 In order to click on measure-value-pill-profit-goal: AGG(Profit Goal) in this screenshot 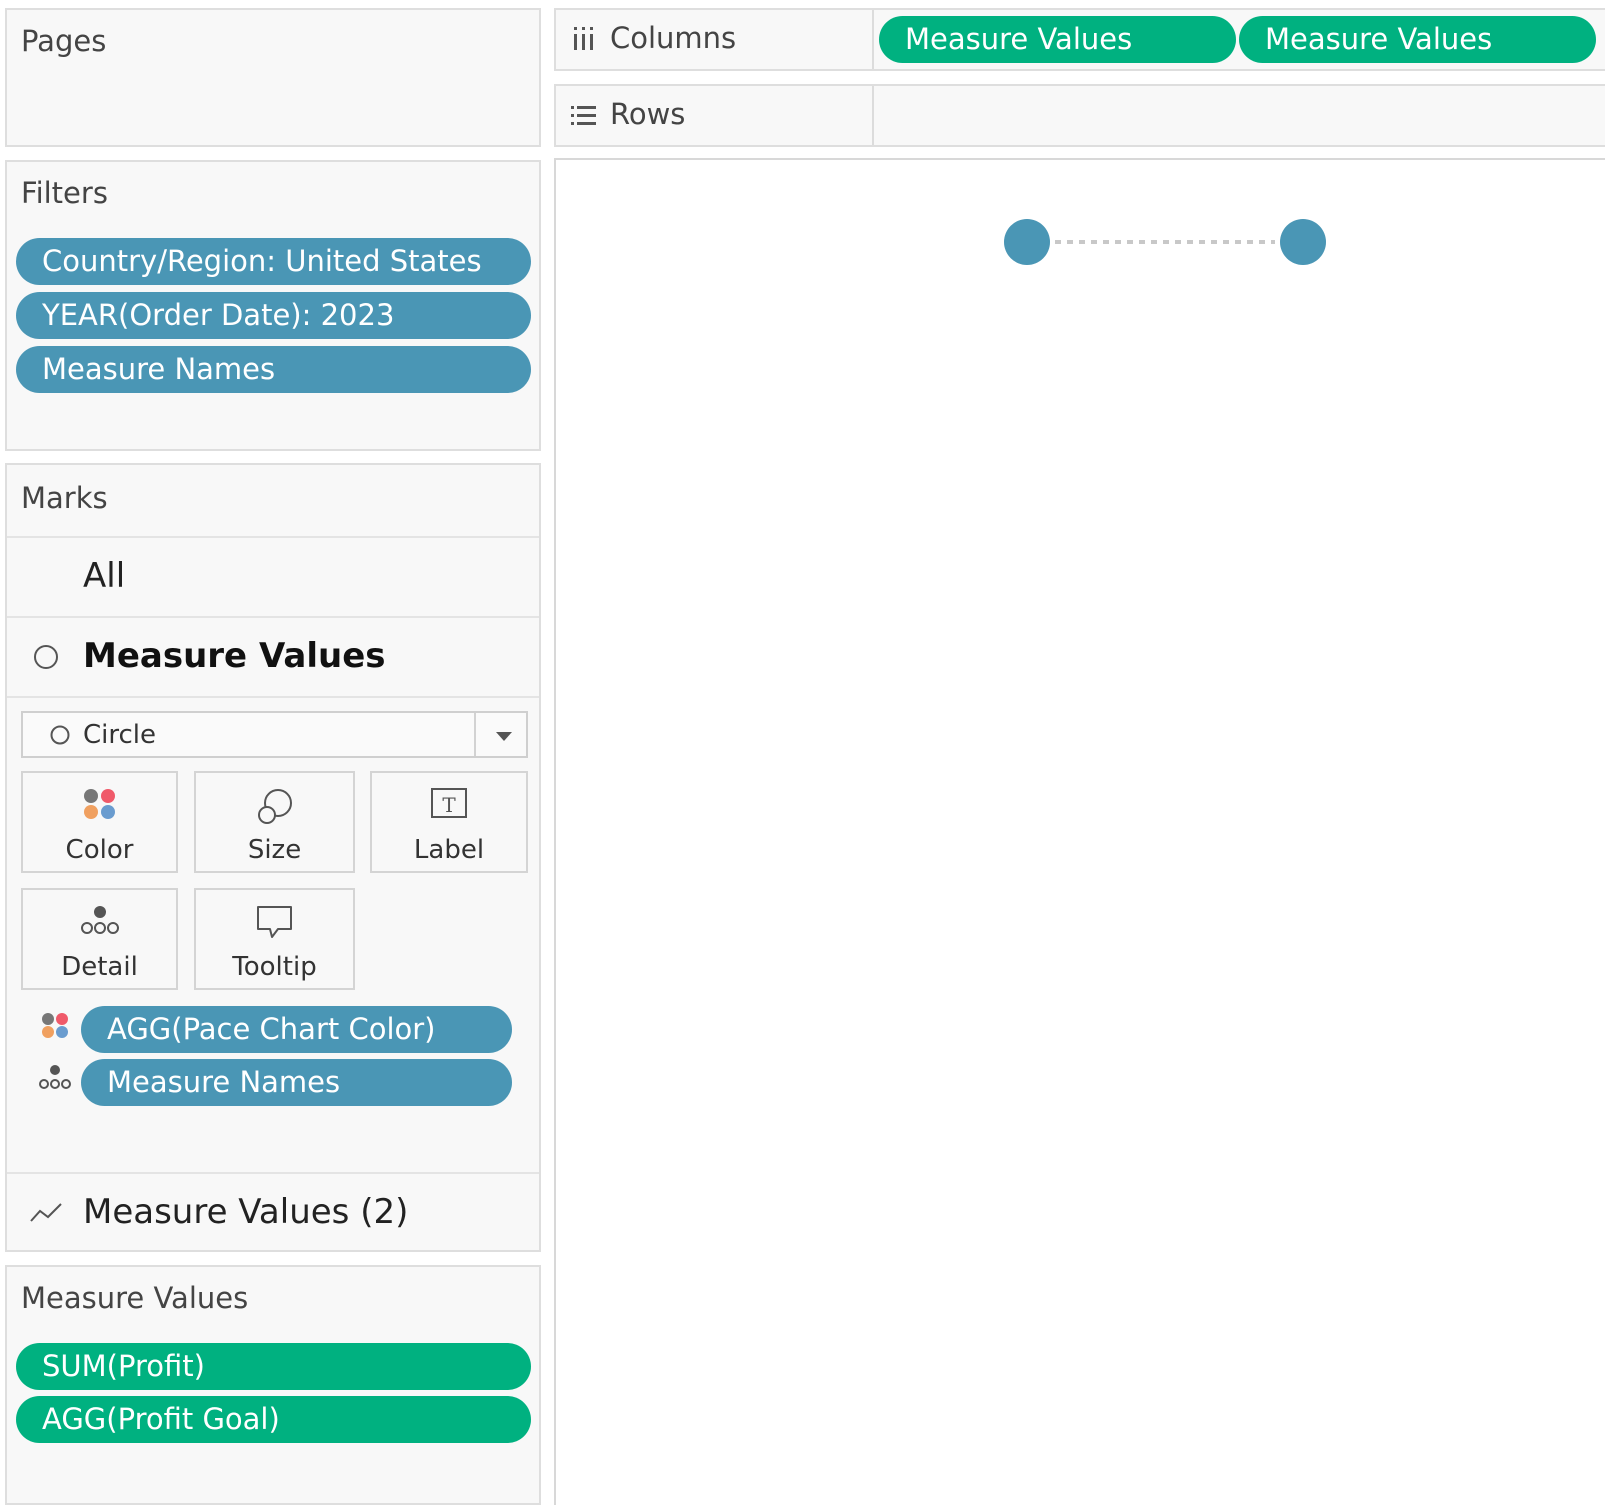, I will do `click(273, 1419)`.